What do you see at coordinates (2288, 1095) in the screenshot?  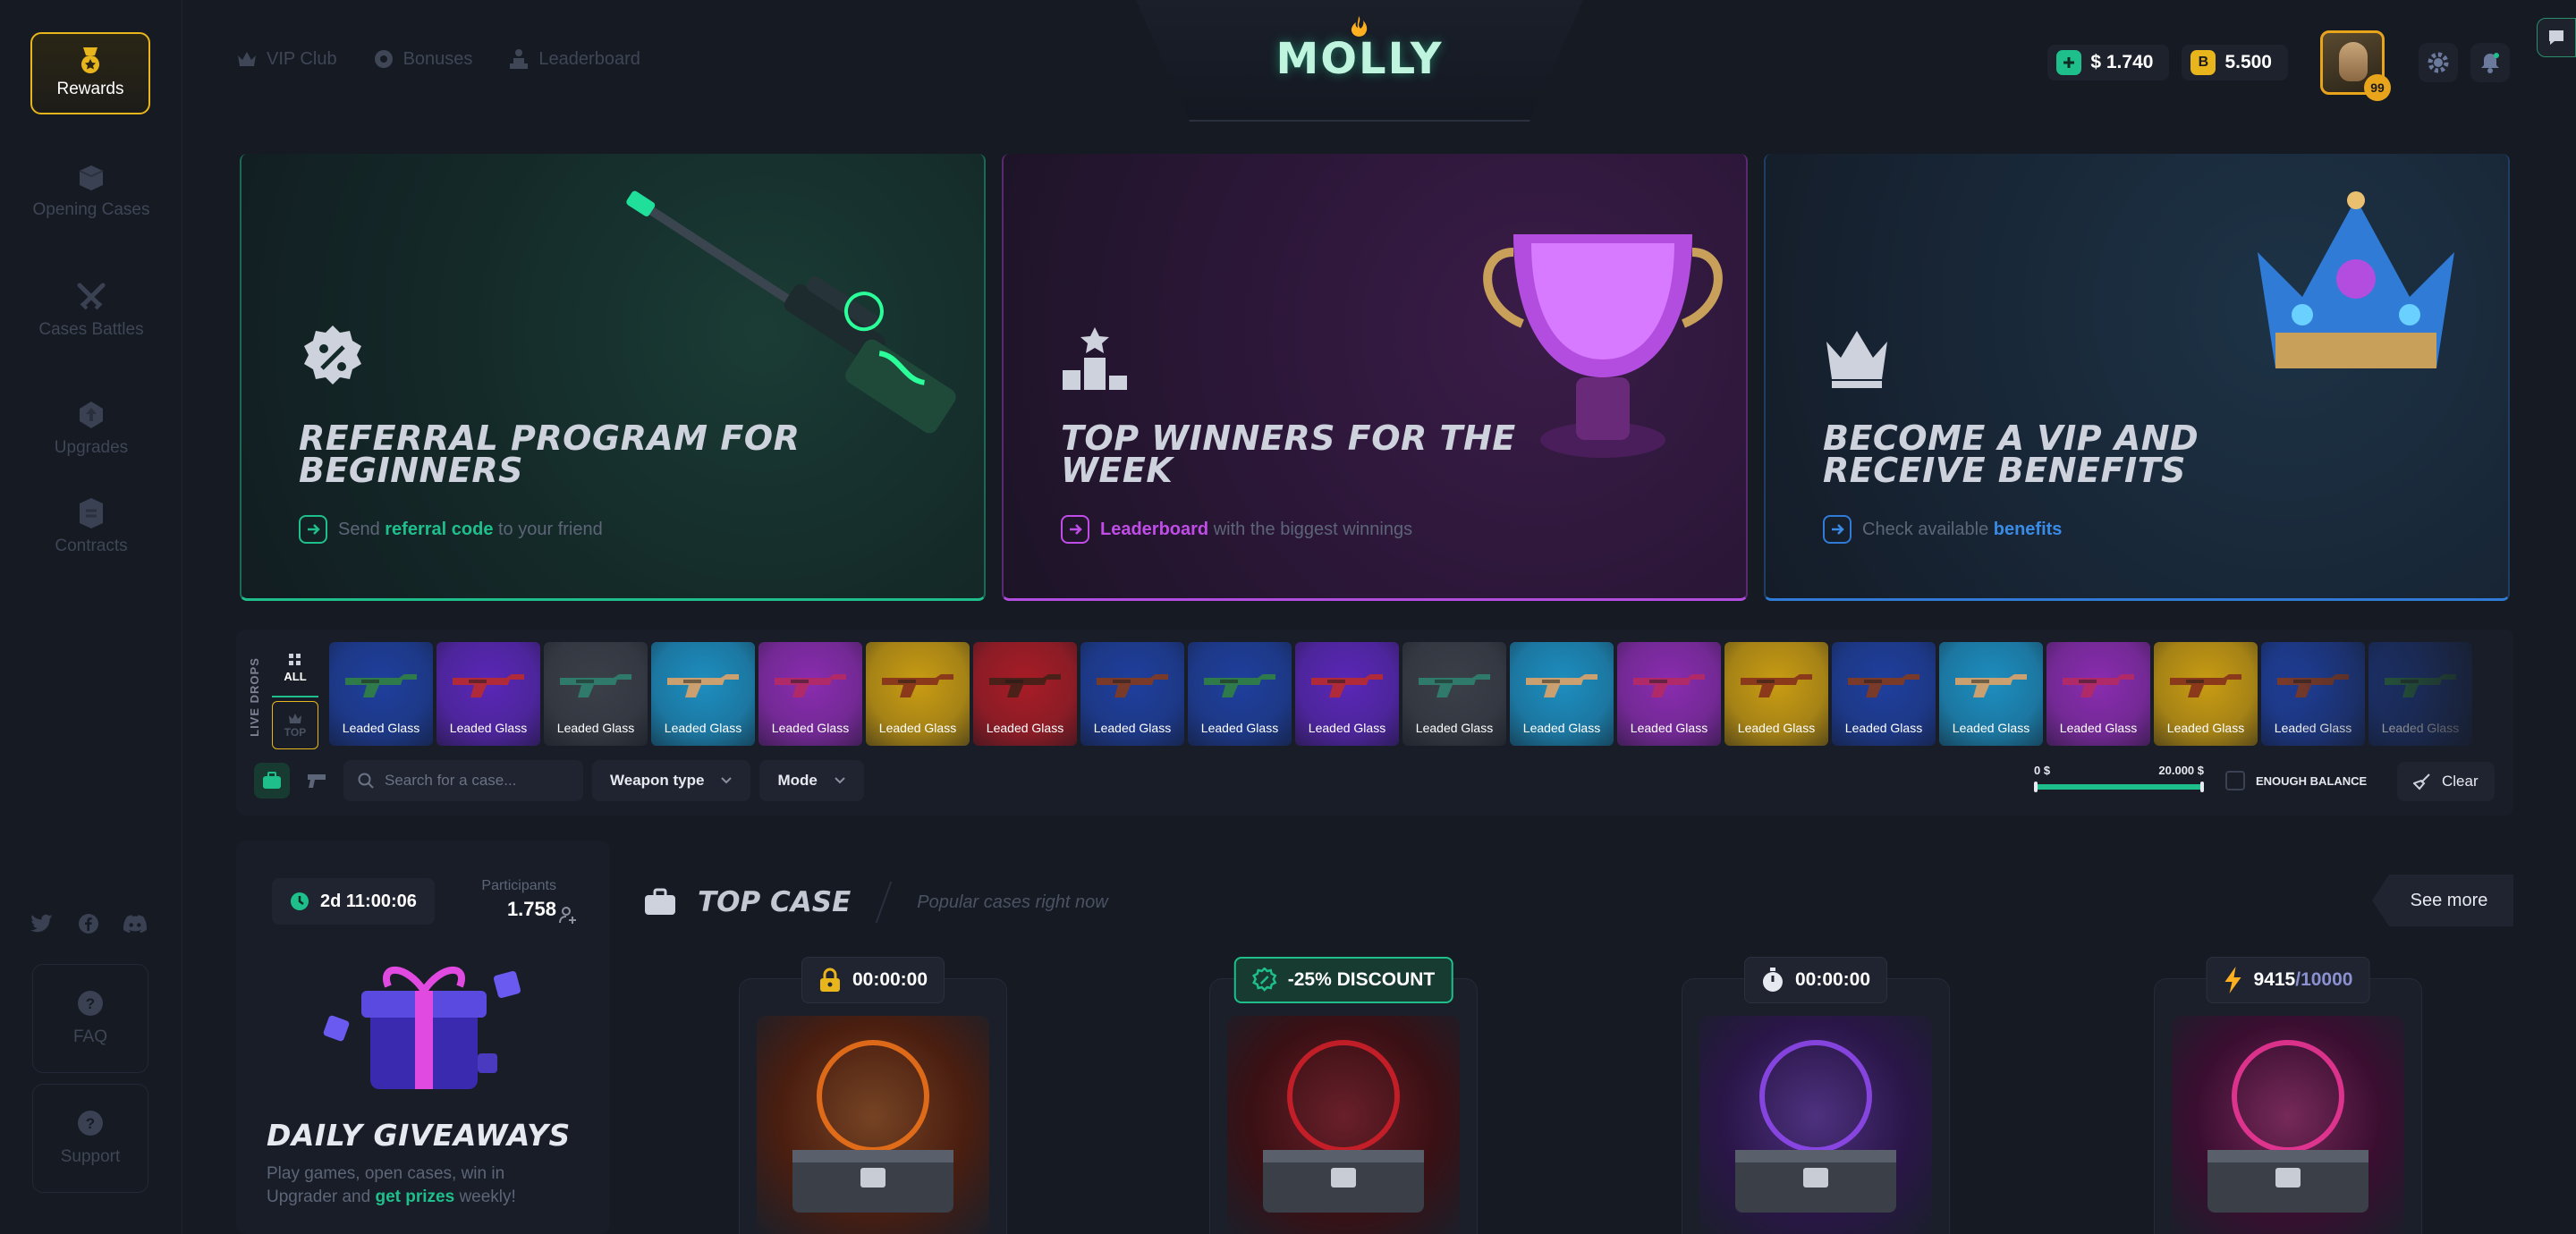 I see `case-card: 9415/10000` at bounding box center [2288, 1095].